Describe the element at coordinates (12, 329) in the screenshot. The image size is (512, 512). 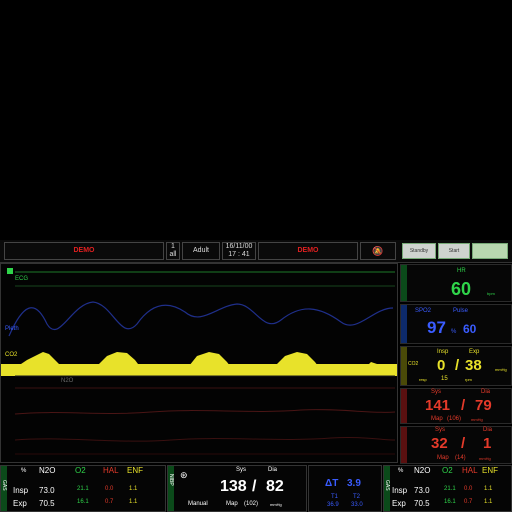
I see `pleth-label: Pleth` at that location.